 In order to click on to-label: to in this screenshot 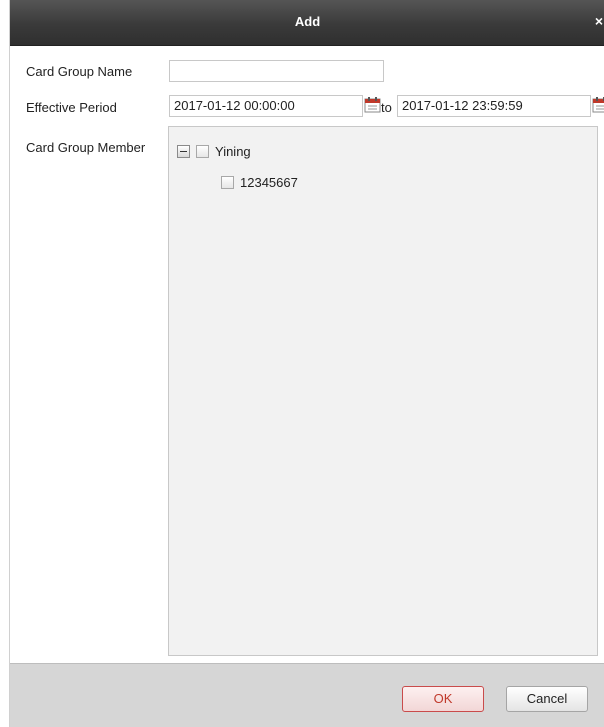, I will do `click(386, 107)`.